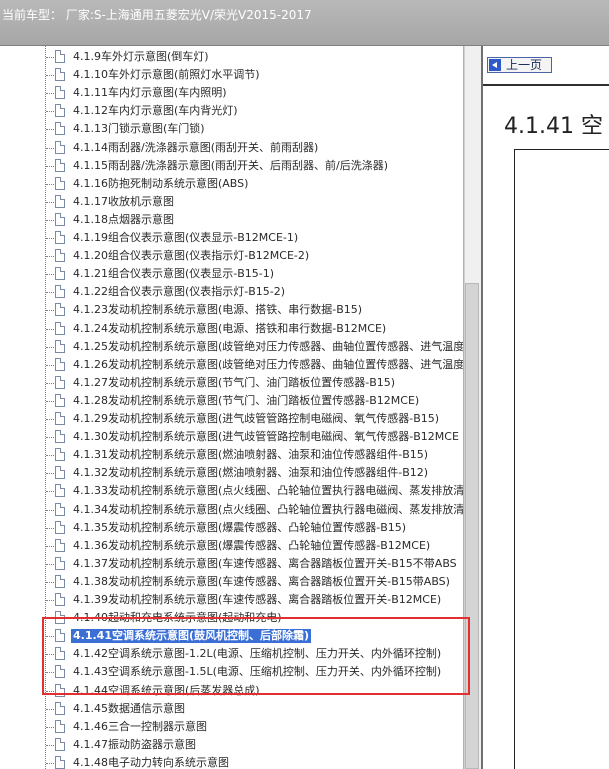  I want to click on tree-item: 4.1.14雨刮器/洗涤器示意图(雨刮开关、前雨刮器), so click(231, 148).